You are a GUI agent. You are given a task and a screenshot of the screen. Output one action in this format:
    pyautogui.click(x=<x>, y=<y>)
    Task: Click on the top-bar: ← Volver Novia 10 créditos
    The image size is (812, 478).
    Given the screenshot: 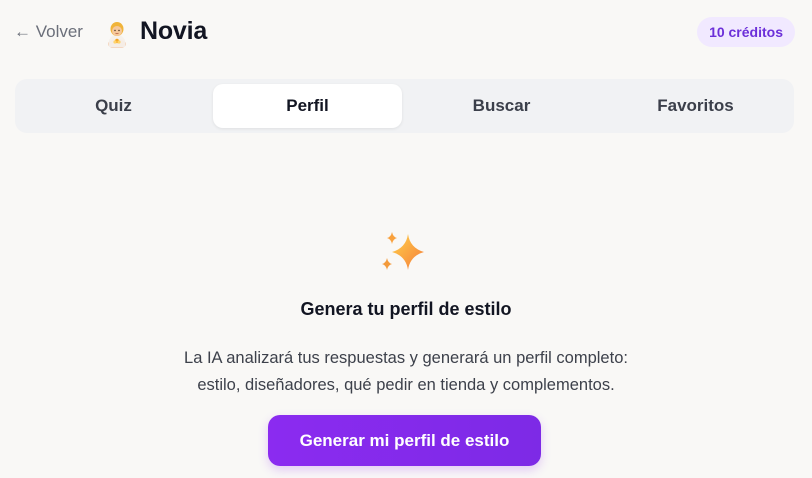 What is the action you would take?
    pyautogui.click(x=406, y=33)
    